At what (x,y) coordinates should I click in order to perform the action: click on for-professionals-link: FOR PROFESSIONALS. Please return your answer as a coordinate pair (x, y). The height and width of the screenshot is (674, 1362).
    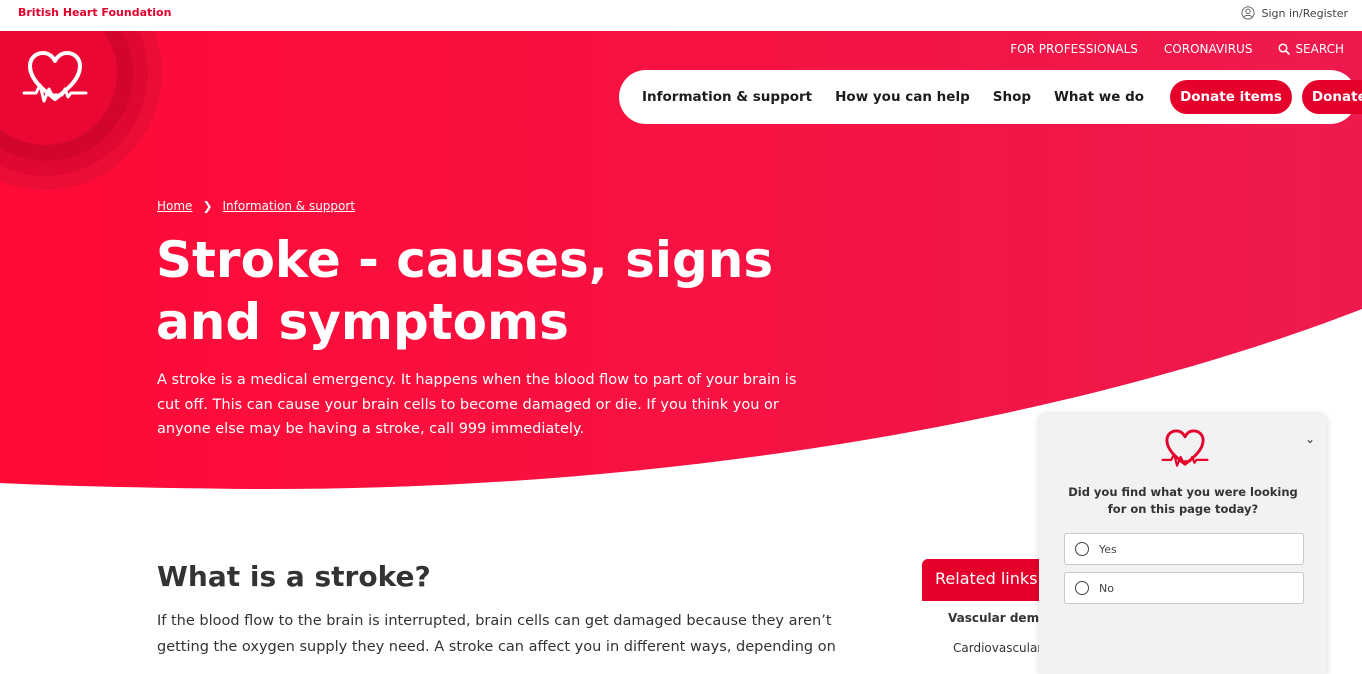
    Looking at the image, I should click on (1074, 49).